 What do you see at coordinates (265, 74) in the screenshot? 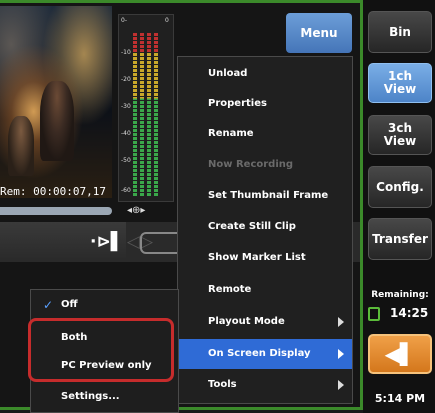
I see `menu-item-unload: Unload` at bounding box center [265, 74].